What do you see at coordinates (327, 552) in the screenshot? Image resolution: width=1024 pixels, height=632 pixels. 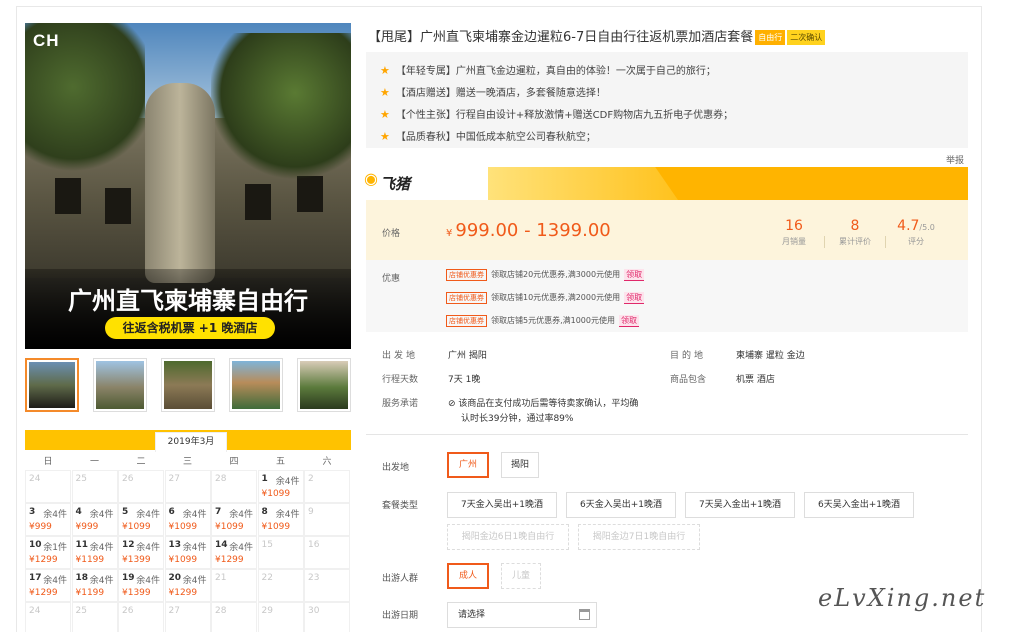 I see `calendar-day-cell: 16` at bounding box center [327, 552].